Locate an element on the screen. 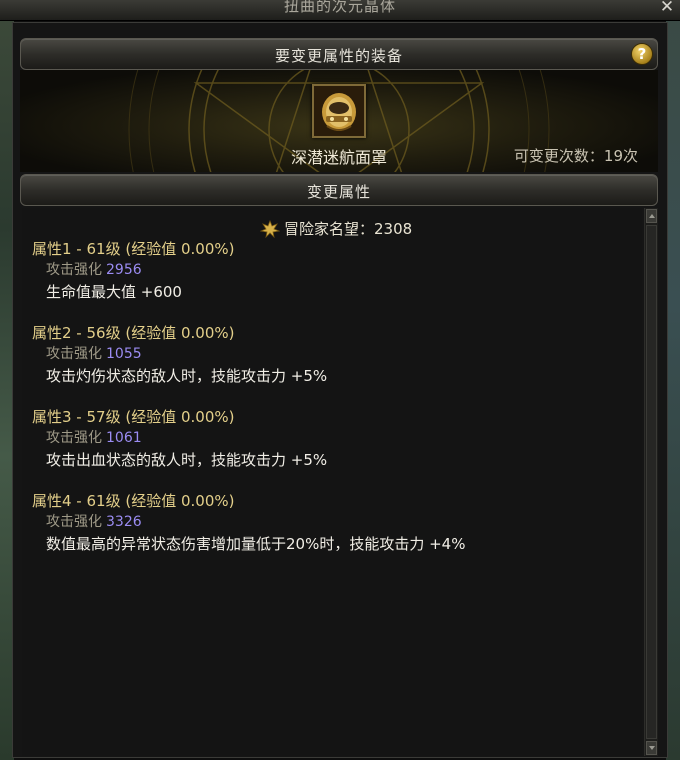 The width and height of the screenshot is (680, 760). attribute-stat: 攻击强化 1061 is located at coordinates (179, 438).